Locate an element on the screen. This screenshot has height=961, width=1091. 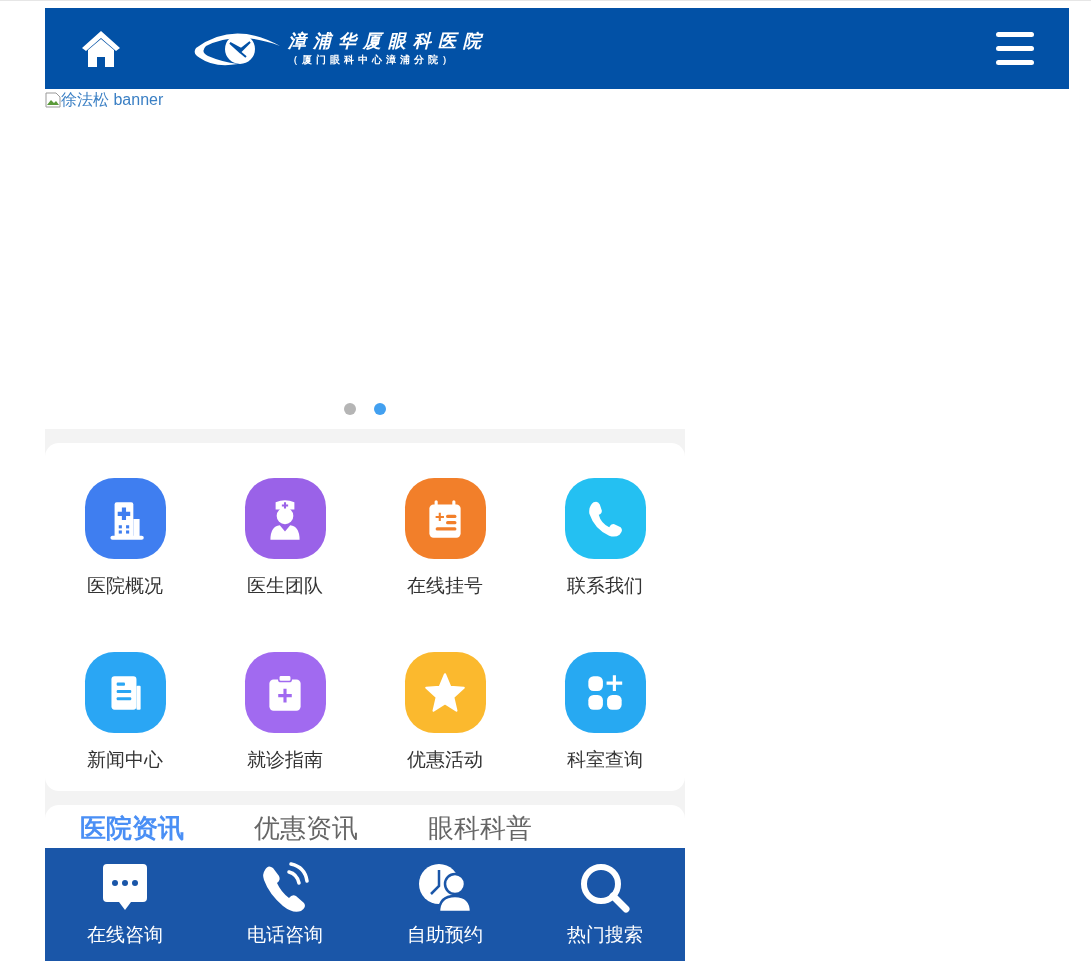
shortcut-item: 医院概况 is located at coordinates (125, 538).